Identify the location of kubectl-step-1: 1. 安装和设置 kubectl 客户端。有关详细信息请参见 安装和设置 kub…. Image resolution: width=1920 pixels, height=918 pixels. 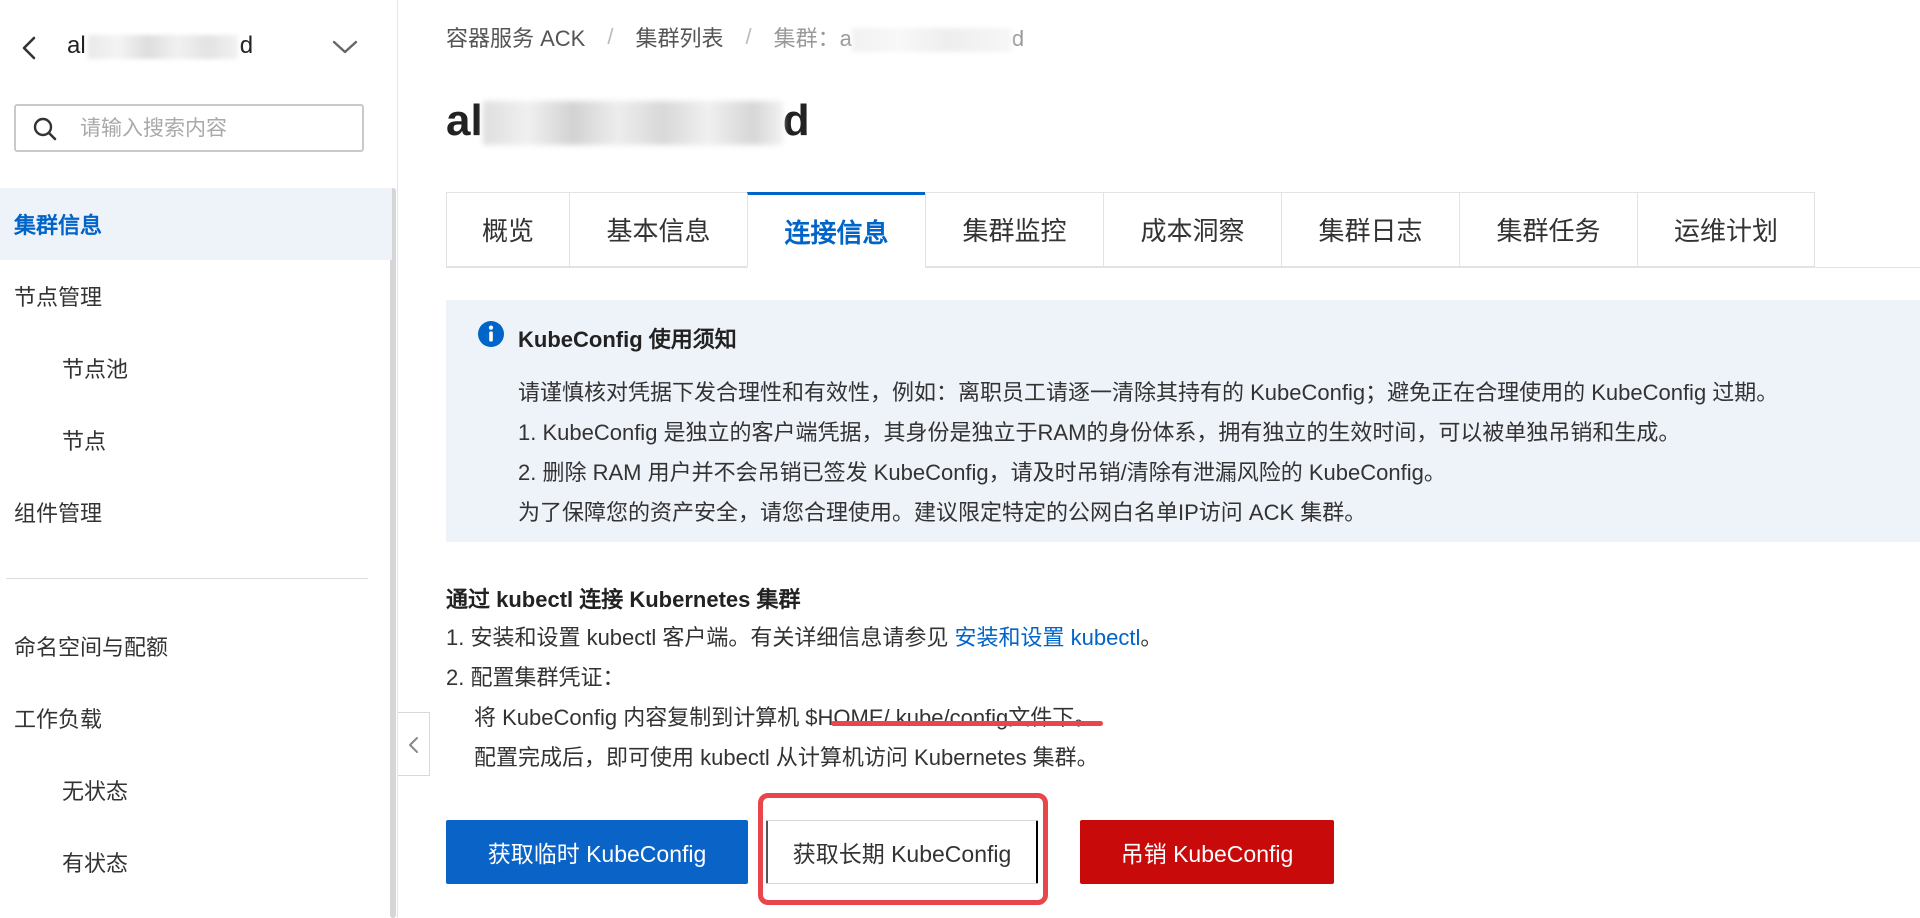
(804, 636).